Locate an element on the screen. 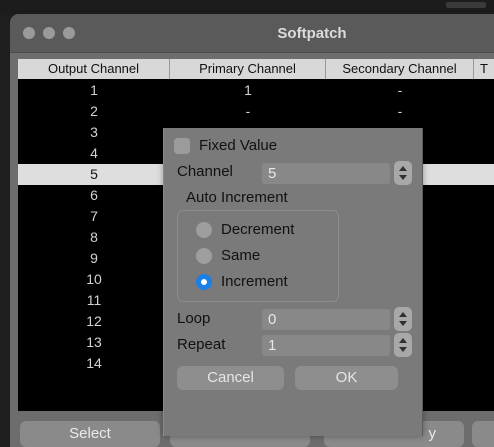 This screenshot has width=494, height=447. same-radio is located at coordinates (204, 256).